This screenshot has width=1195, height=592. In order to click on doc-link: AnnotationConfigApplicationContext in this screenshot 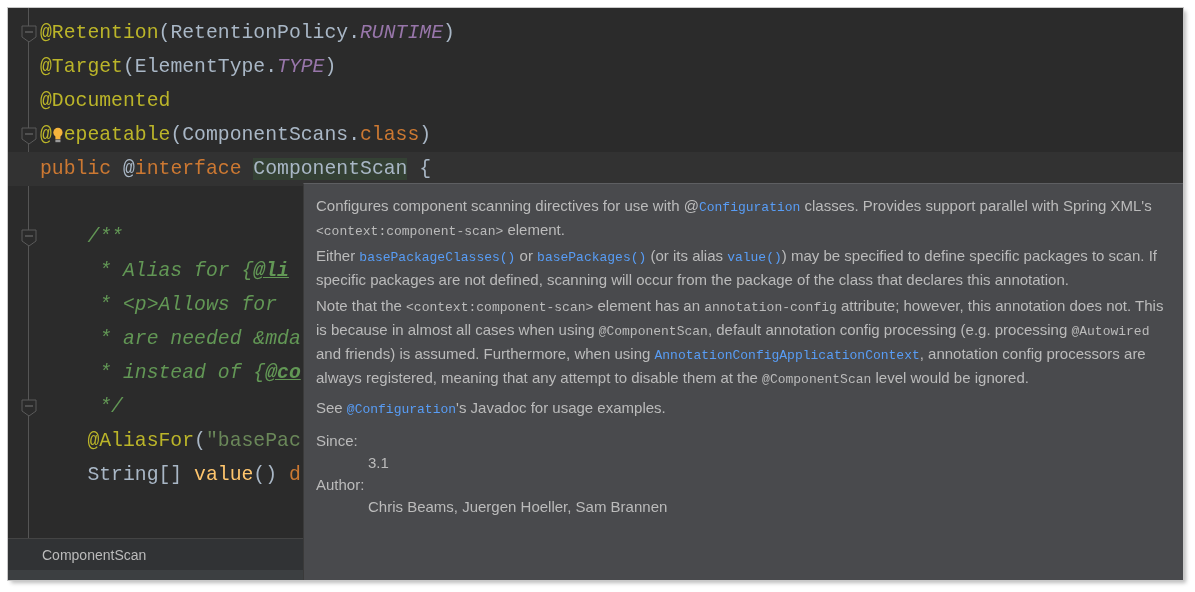, I will do `click(787, 355)`.